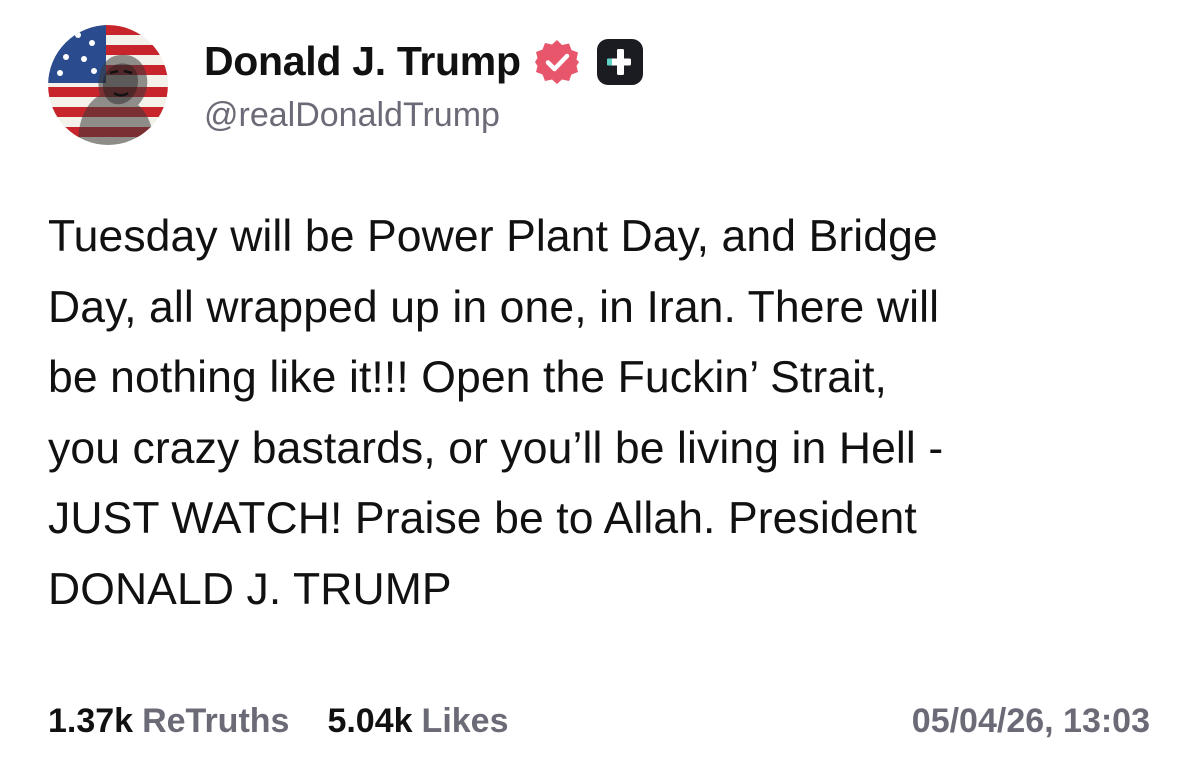  I want to click on author-handle: @realDonaldTrump, so click(424, 115).